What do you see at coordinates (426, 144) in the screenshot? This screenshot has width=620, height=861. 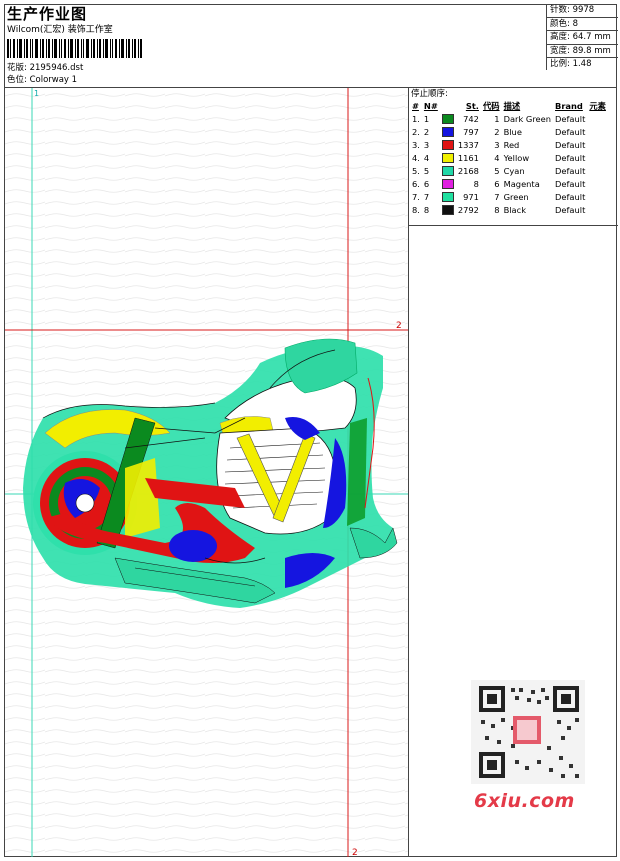 I see `stop-needle: 3` at bounding box center [426, 144].